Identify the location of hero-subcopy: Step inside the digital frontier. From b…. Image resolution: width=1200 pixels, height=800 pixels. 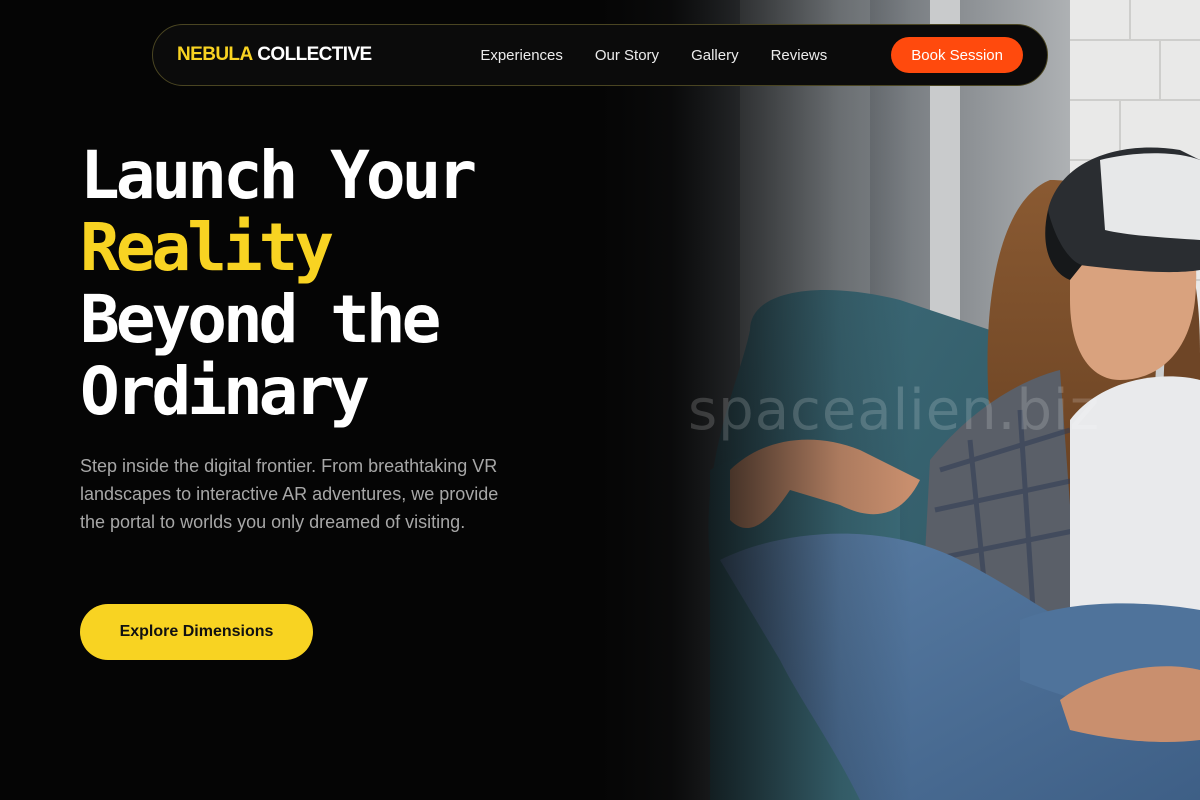
(289, 494).